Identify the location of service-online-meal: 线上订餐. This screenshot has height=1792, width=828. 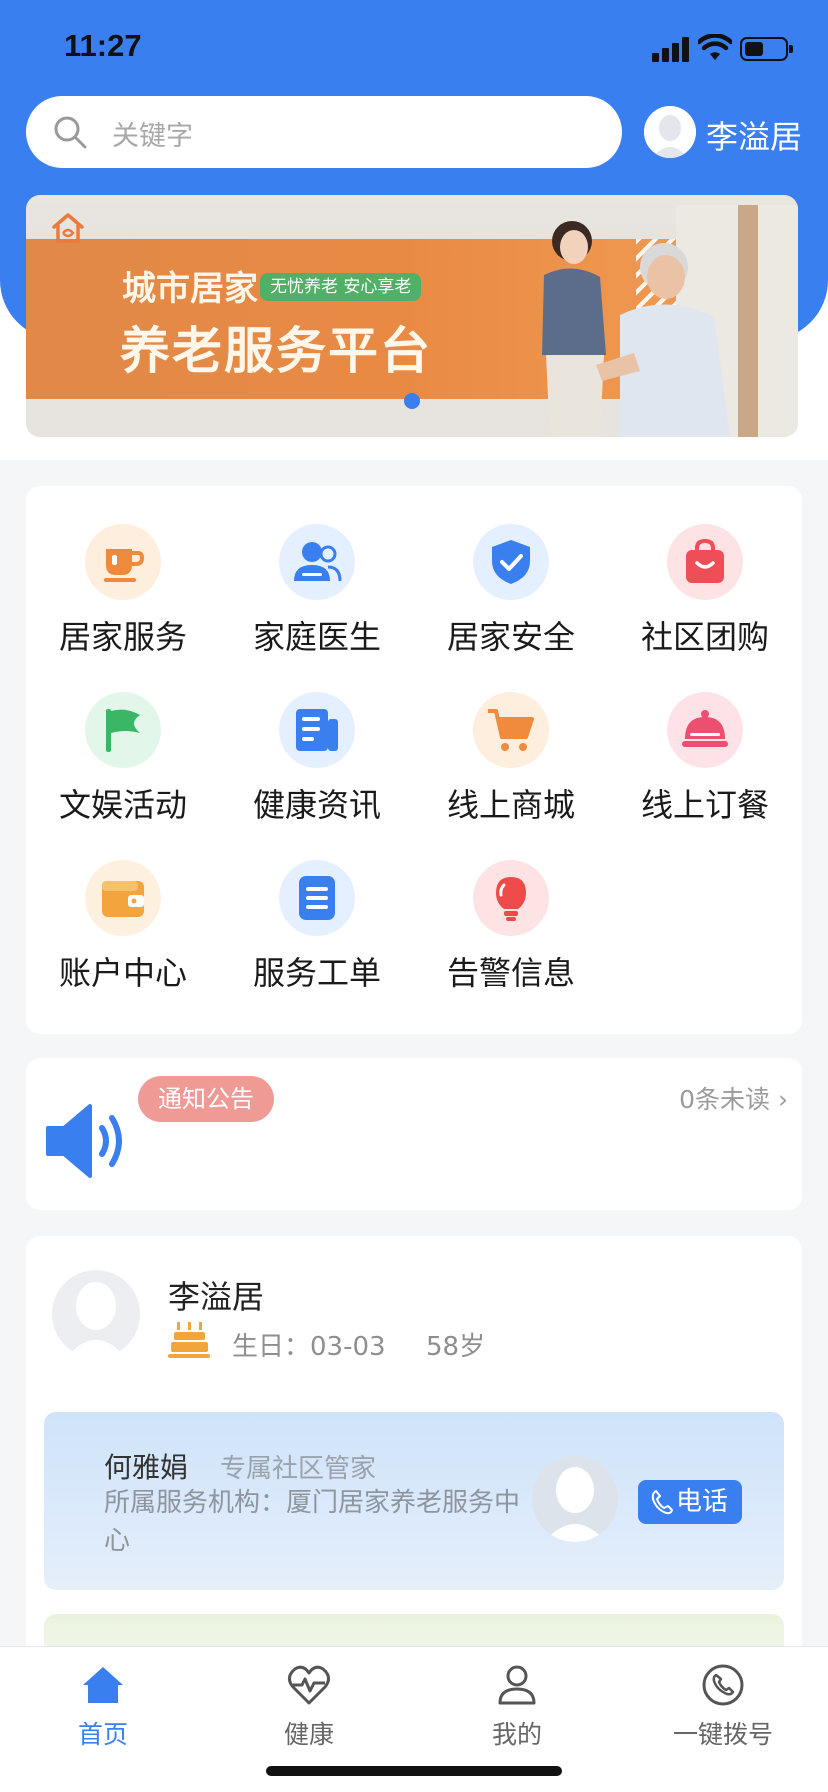
(705, 759).